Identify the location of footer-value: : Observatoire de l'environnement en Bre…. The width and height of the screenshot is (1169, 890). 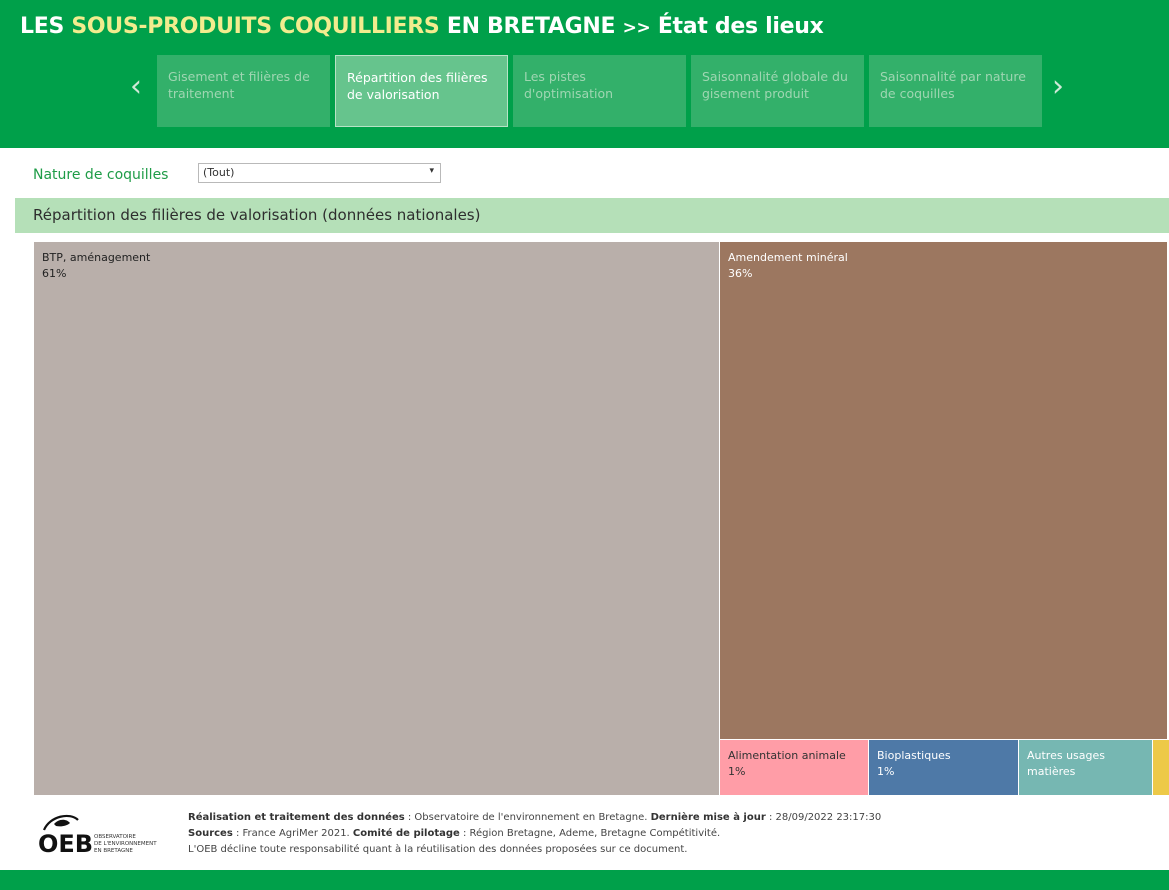
(527, 817).